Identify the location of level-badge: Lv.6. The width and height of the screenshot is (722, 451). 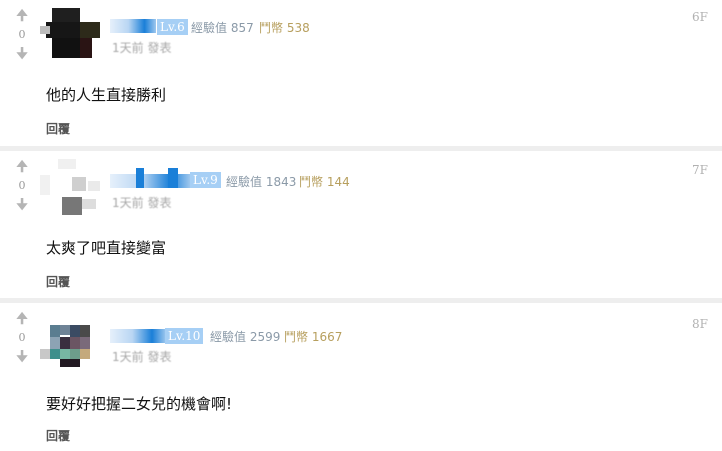
(172, 27).